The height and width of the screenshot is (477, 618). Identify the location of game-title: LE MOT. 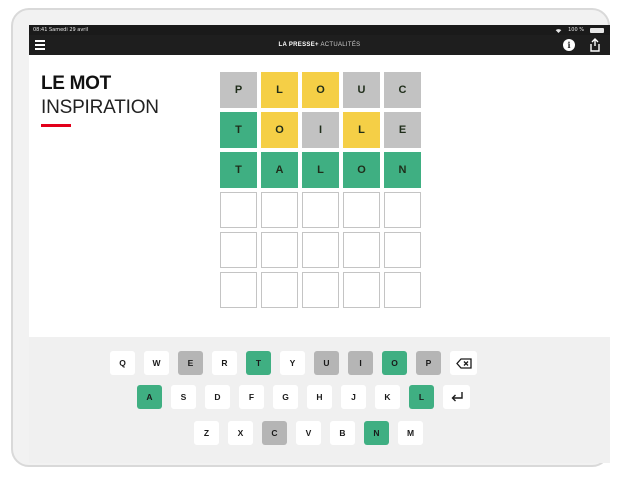
(76, 83).